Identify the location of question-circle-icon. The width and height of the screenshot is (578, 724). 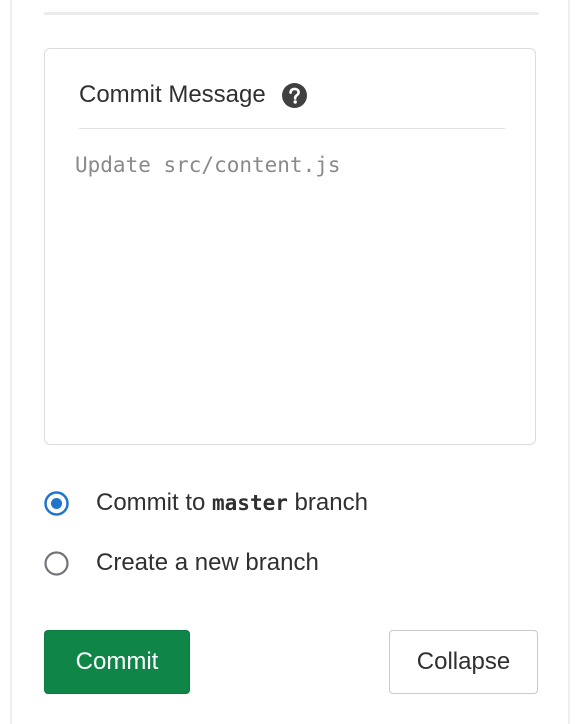
(294, 95).